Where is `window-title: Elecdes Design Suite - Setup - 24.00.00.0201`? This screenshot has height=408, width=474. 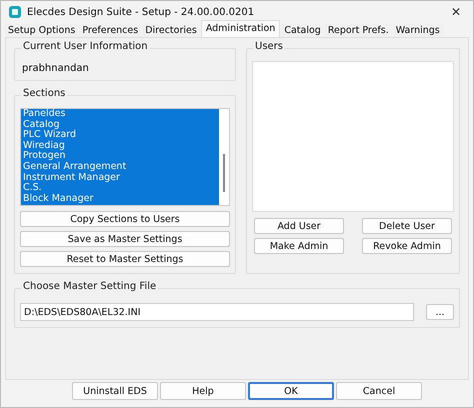
window-title: Elecdes Design Suite - Setup - 24.00.00.0201 is located at coordinates (141, 12).